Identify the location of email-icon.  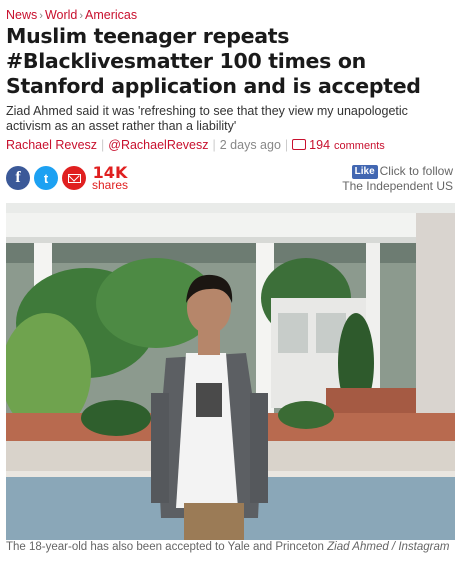
(74, 178).